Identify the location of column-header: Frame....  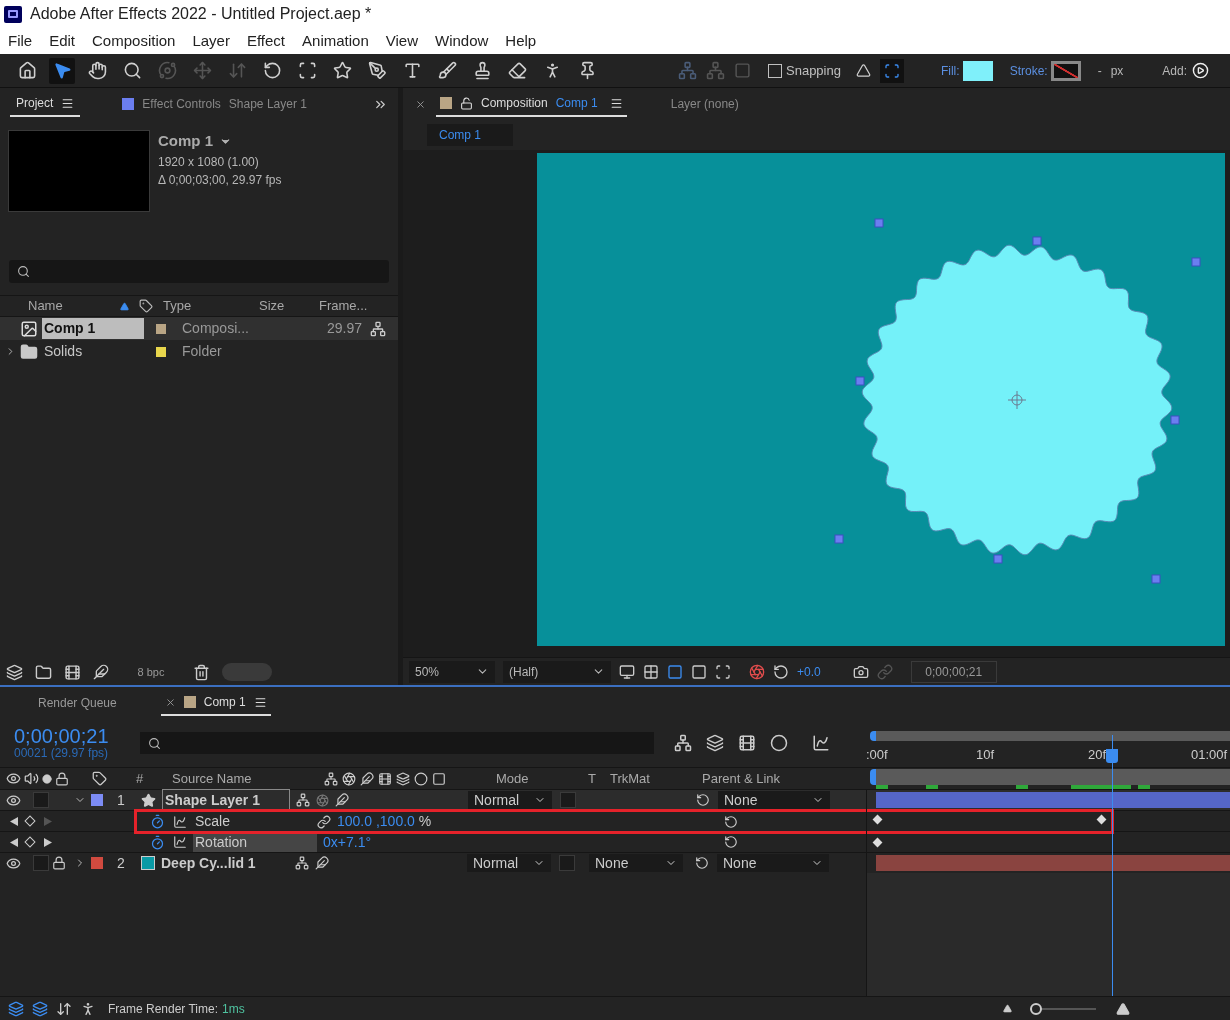
(343, 306).